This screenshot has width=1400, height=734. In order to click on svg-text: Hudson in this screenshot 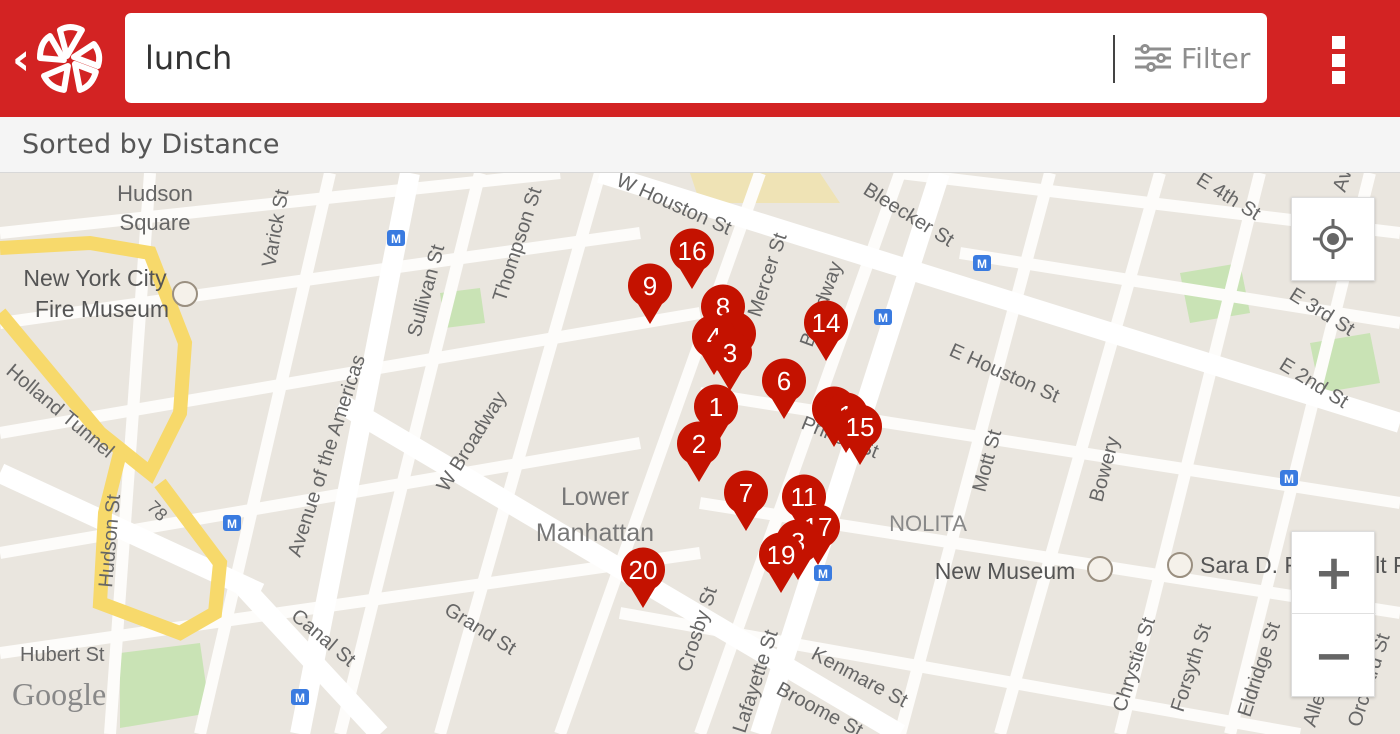, I will do `click(155, 193)`.